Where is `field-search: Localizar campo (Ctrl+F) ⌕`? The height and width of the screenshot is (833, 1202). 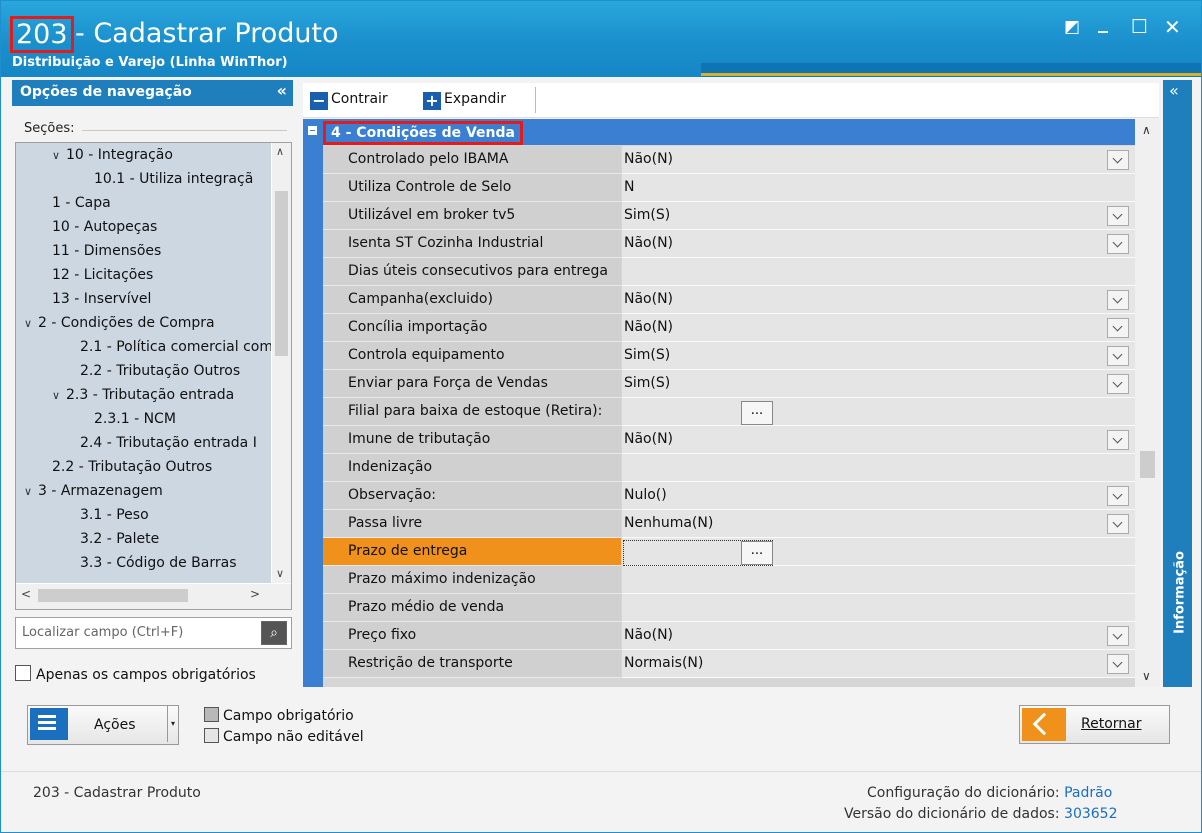 field-search: Localizar campo (Ctrl+F) ⌕ is located at coordinates (153, 633).